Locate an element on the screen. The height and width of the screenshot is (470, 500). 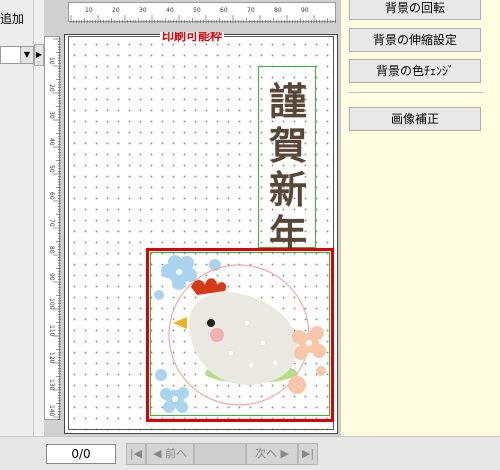
chevron-down-icon: ▼ is located at coordinates (26, 55).